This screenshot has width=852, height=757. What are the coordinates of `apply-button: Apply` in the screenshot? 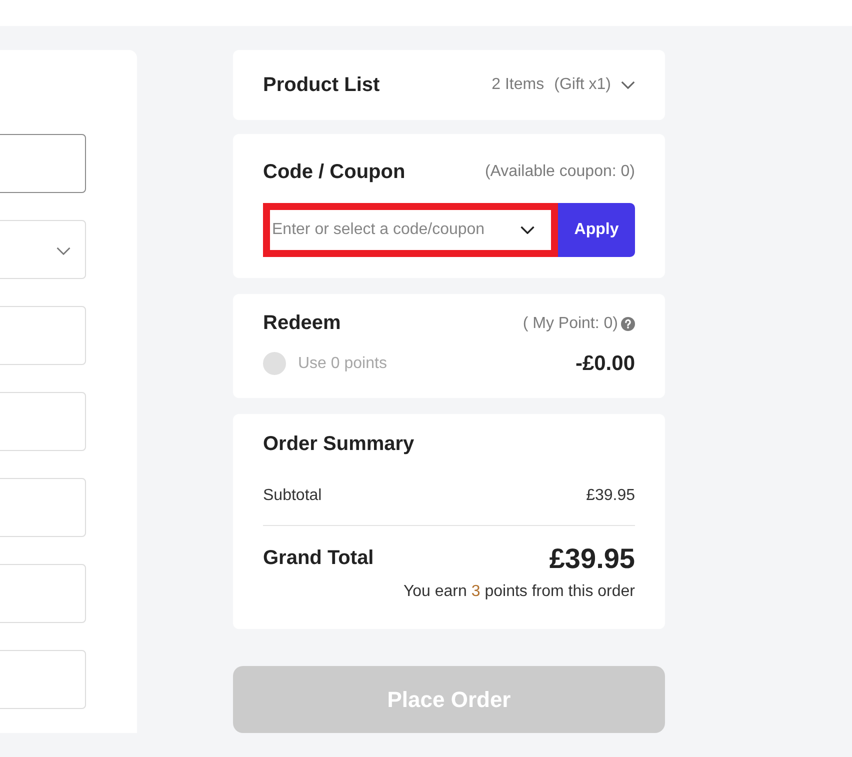 It's located at (596, 230).